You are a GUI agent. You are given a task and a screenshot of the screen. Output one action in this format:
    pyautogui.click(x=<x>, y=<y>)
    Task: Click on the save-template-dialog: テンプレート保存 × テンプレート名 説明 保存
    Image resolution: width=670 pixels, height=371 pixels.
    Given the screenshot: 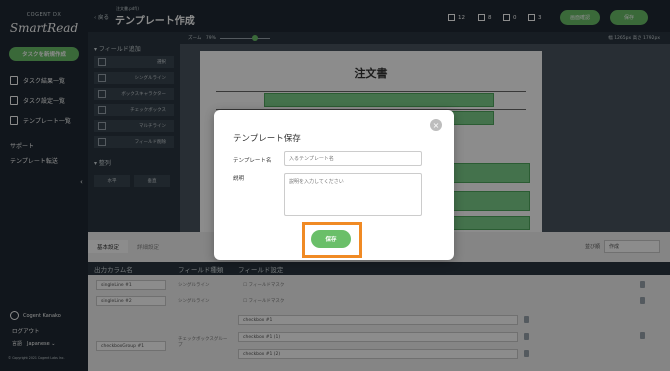 What is the action you would take?
    pyautogui.click(x=334, y=185)
    